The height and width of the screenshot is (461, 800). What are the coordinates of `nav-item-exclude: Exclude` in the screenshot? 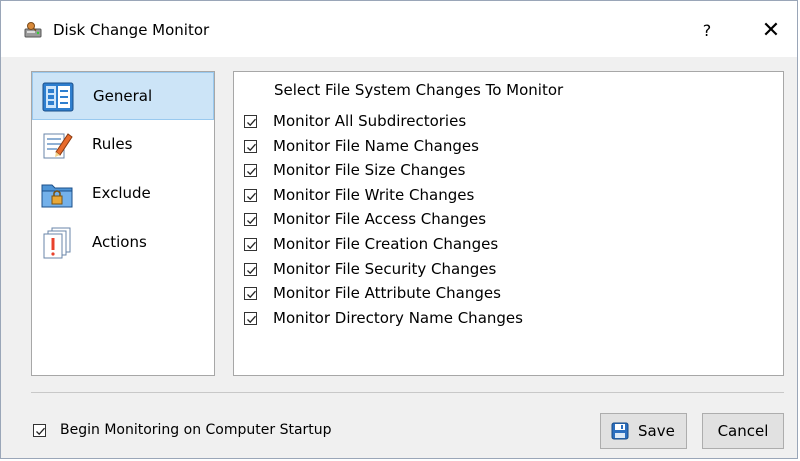 It's located at (123, 194).